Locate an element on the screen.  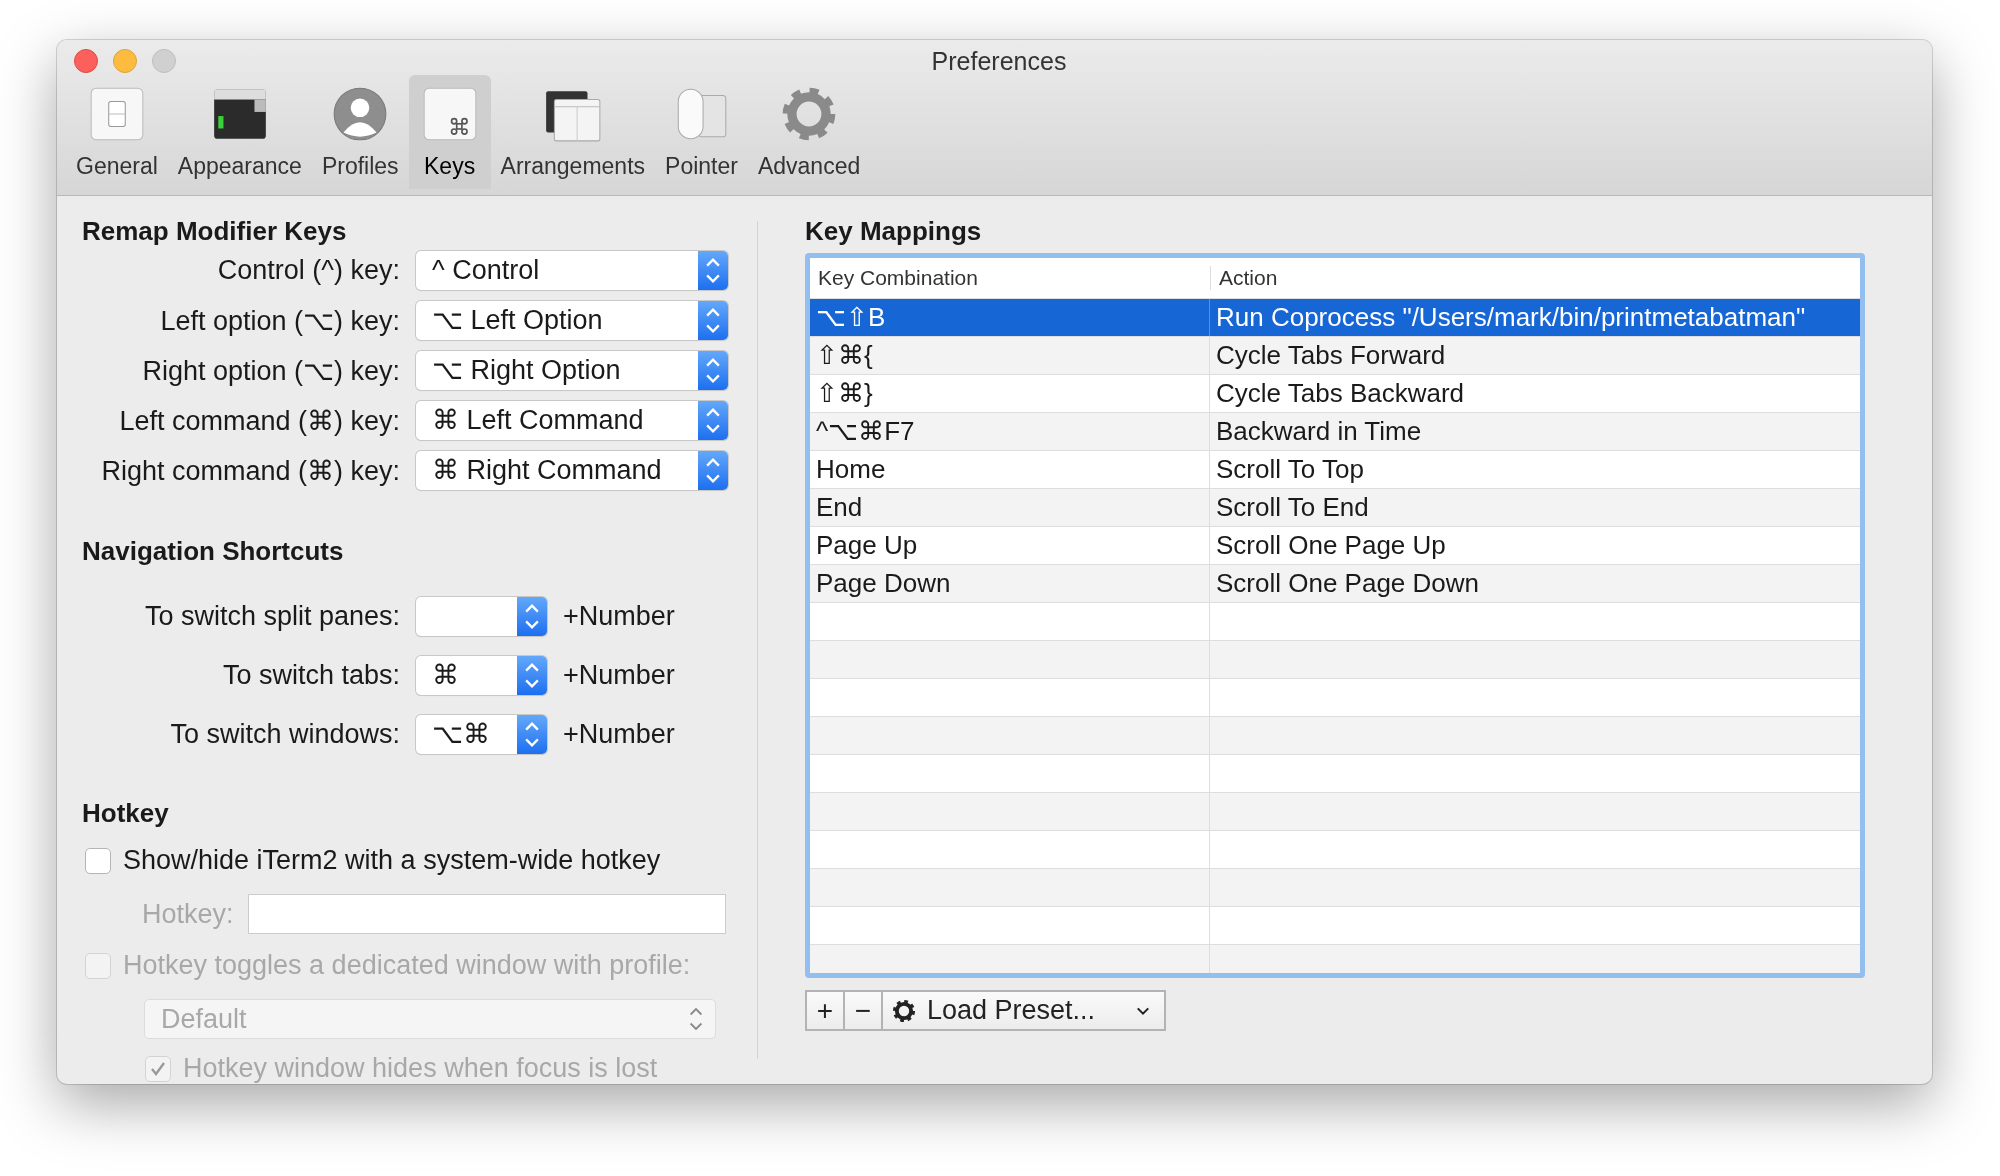
table-row: ⌥⇧B Run Coprocess "/Users/mark/bin/printmetabatman" is located at coordinates (1335, 318).